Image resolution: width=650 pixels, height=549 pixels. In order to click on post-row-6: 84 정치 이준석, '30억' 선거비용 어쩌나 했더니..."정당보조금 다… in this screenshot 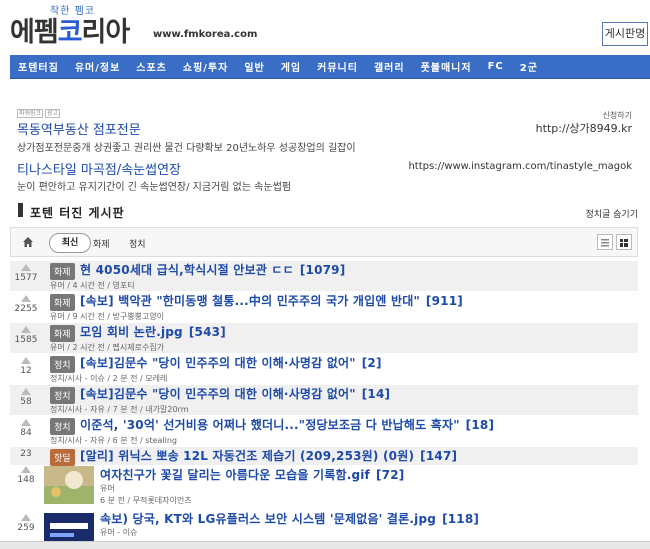, I will do `click(324, 431)`.